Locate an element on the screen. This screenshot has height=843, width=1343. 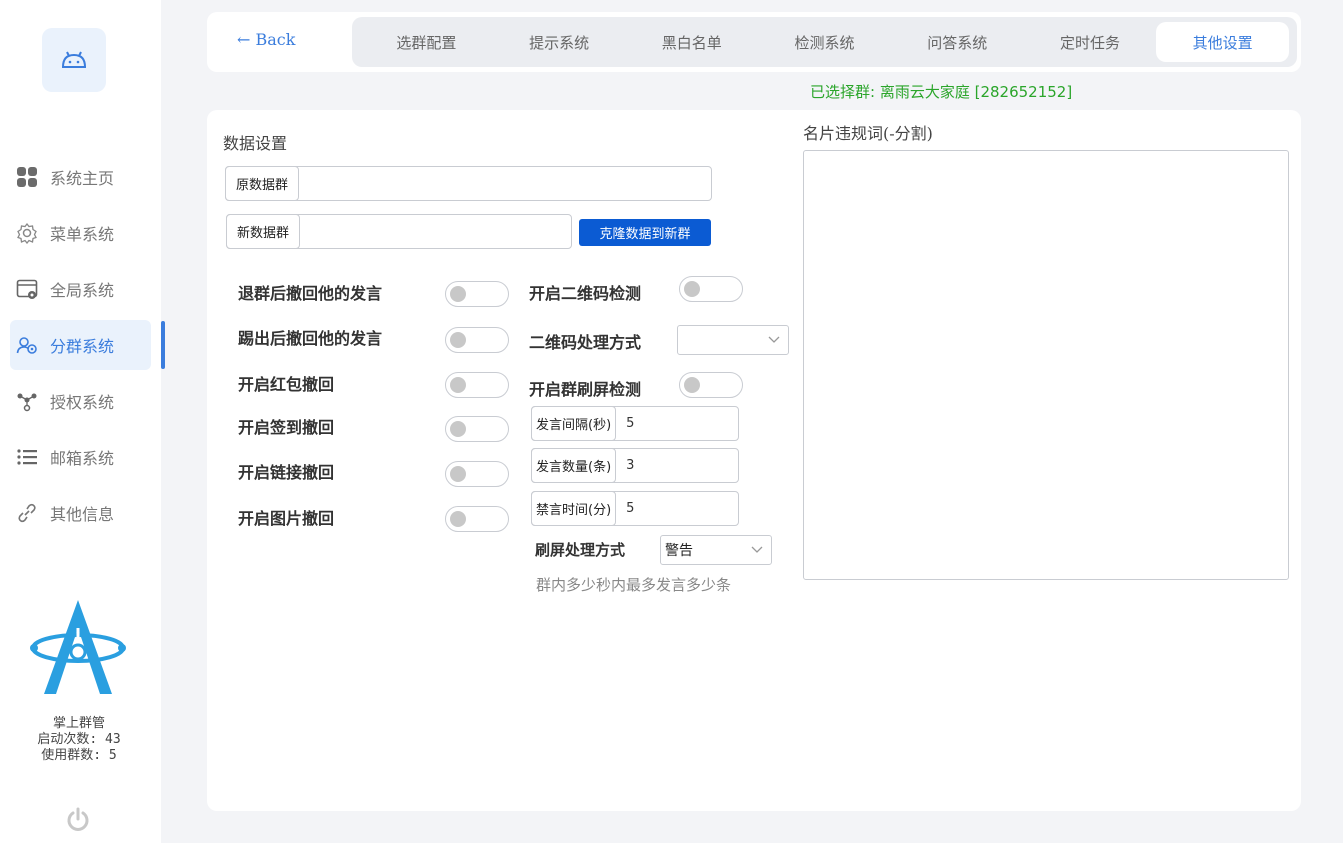
sidebar-item-label: 分群系统 is located at coordinates (82, 346).